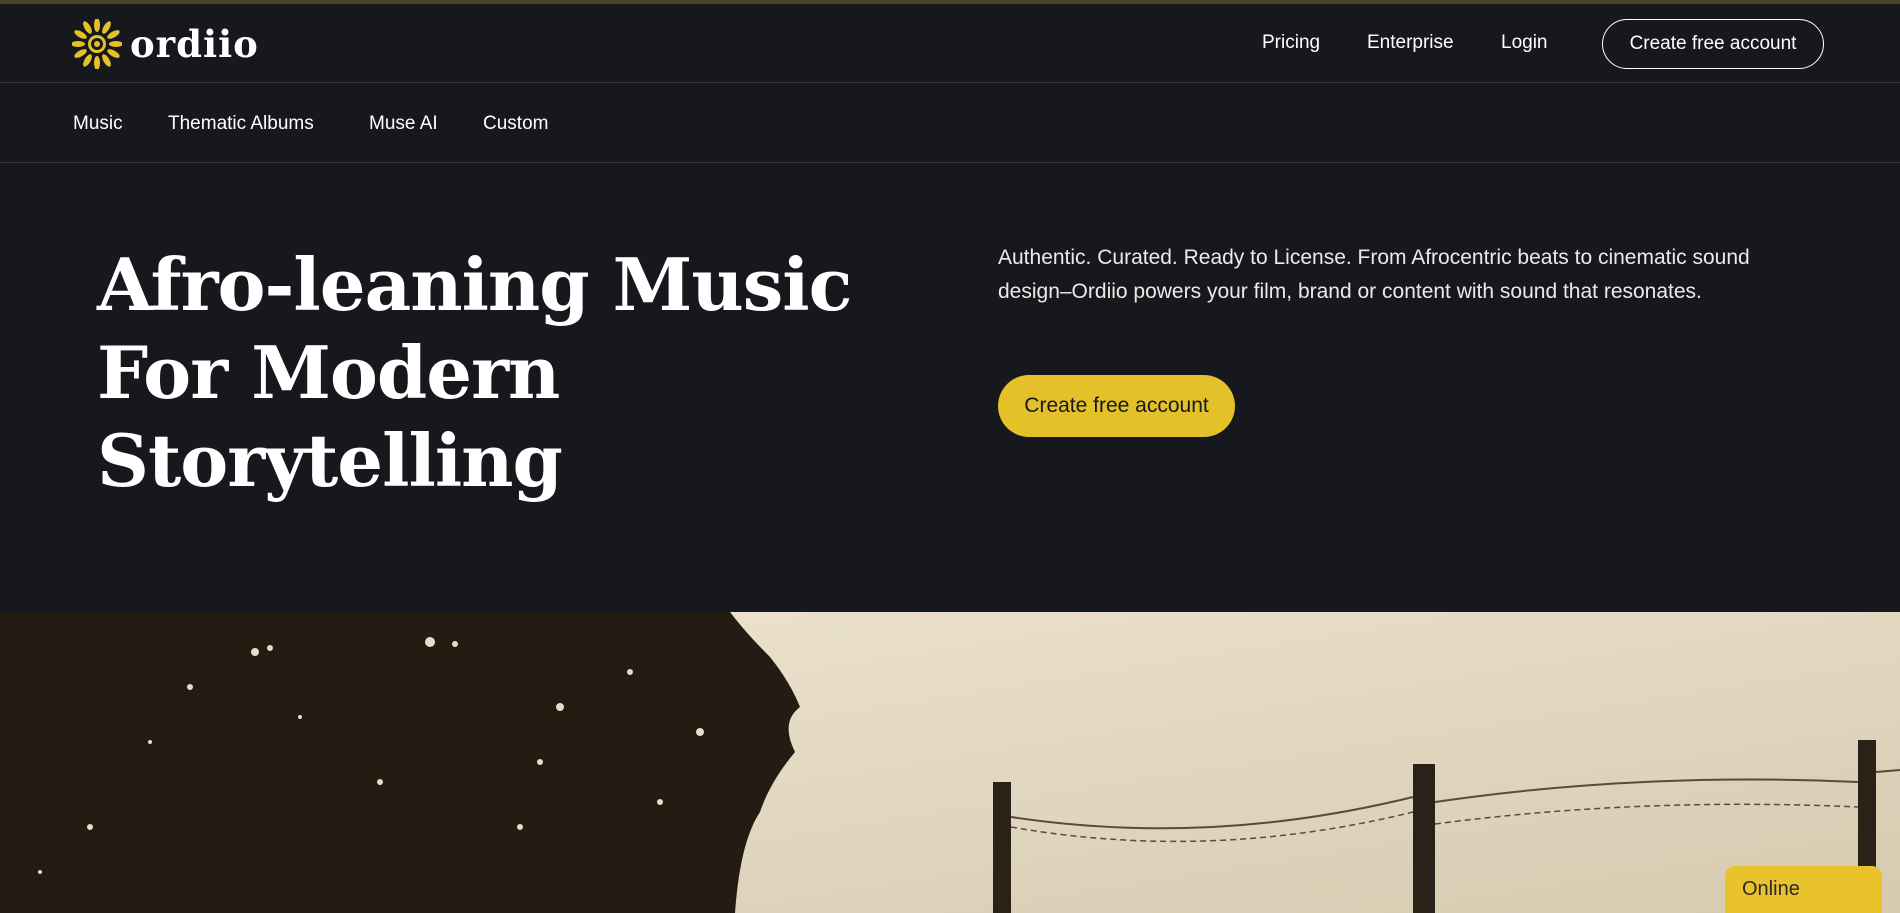 The image size is (1900, 913). I want to click on hero-title-line: Storytelling, so click(330, 460).